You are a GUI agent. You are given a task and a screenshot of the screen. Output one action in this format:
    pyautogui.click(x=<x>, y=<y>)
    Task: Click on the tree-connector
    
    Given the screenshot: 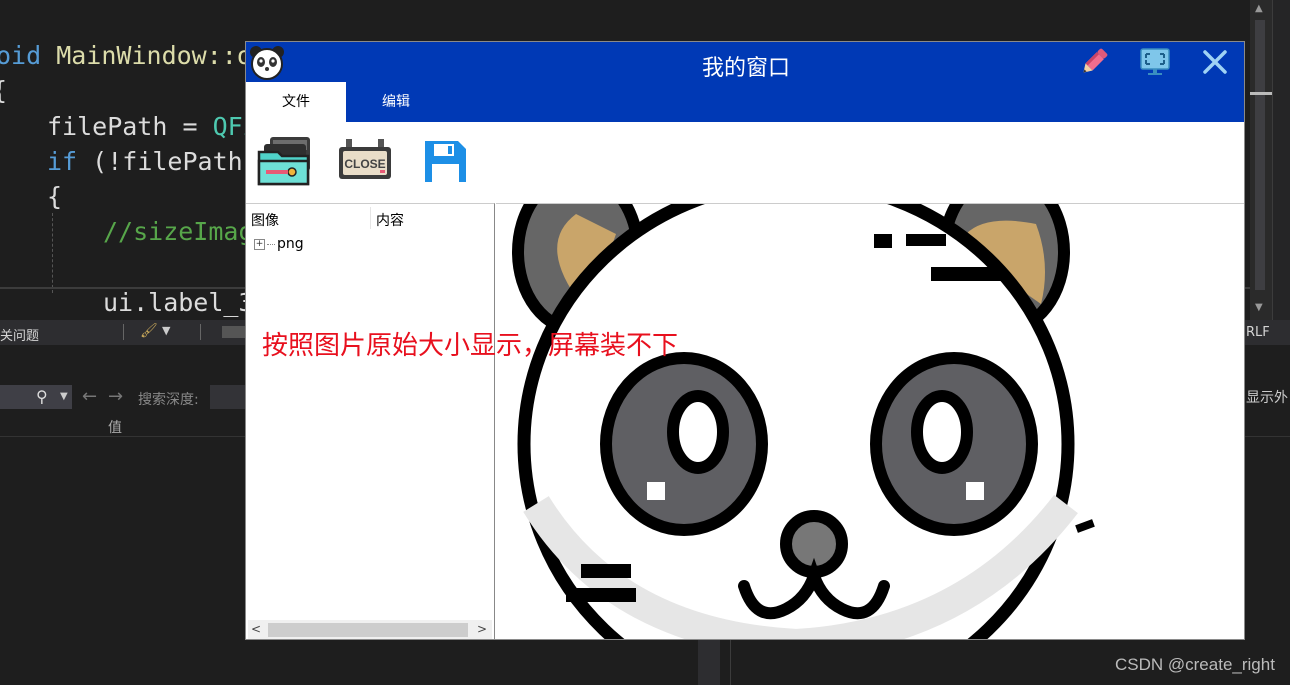 What is the action you would take?
    pyautogui.click(x=271, y=244)
    